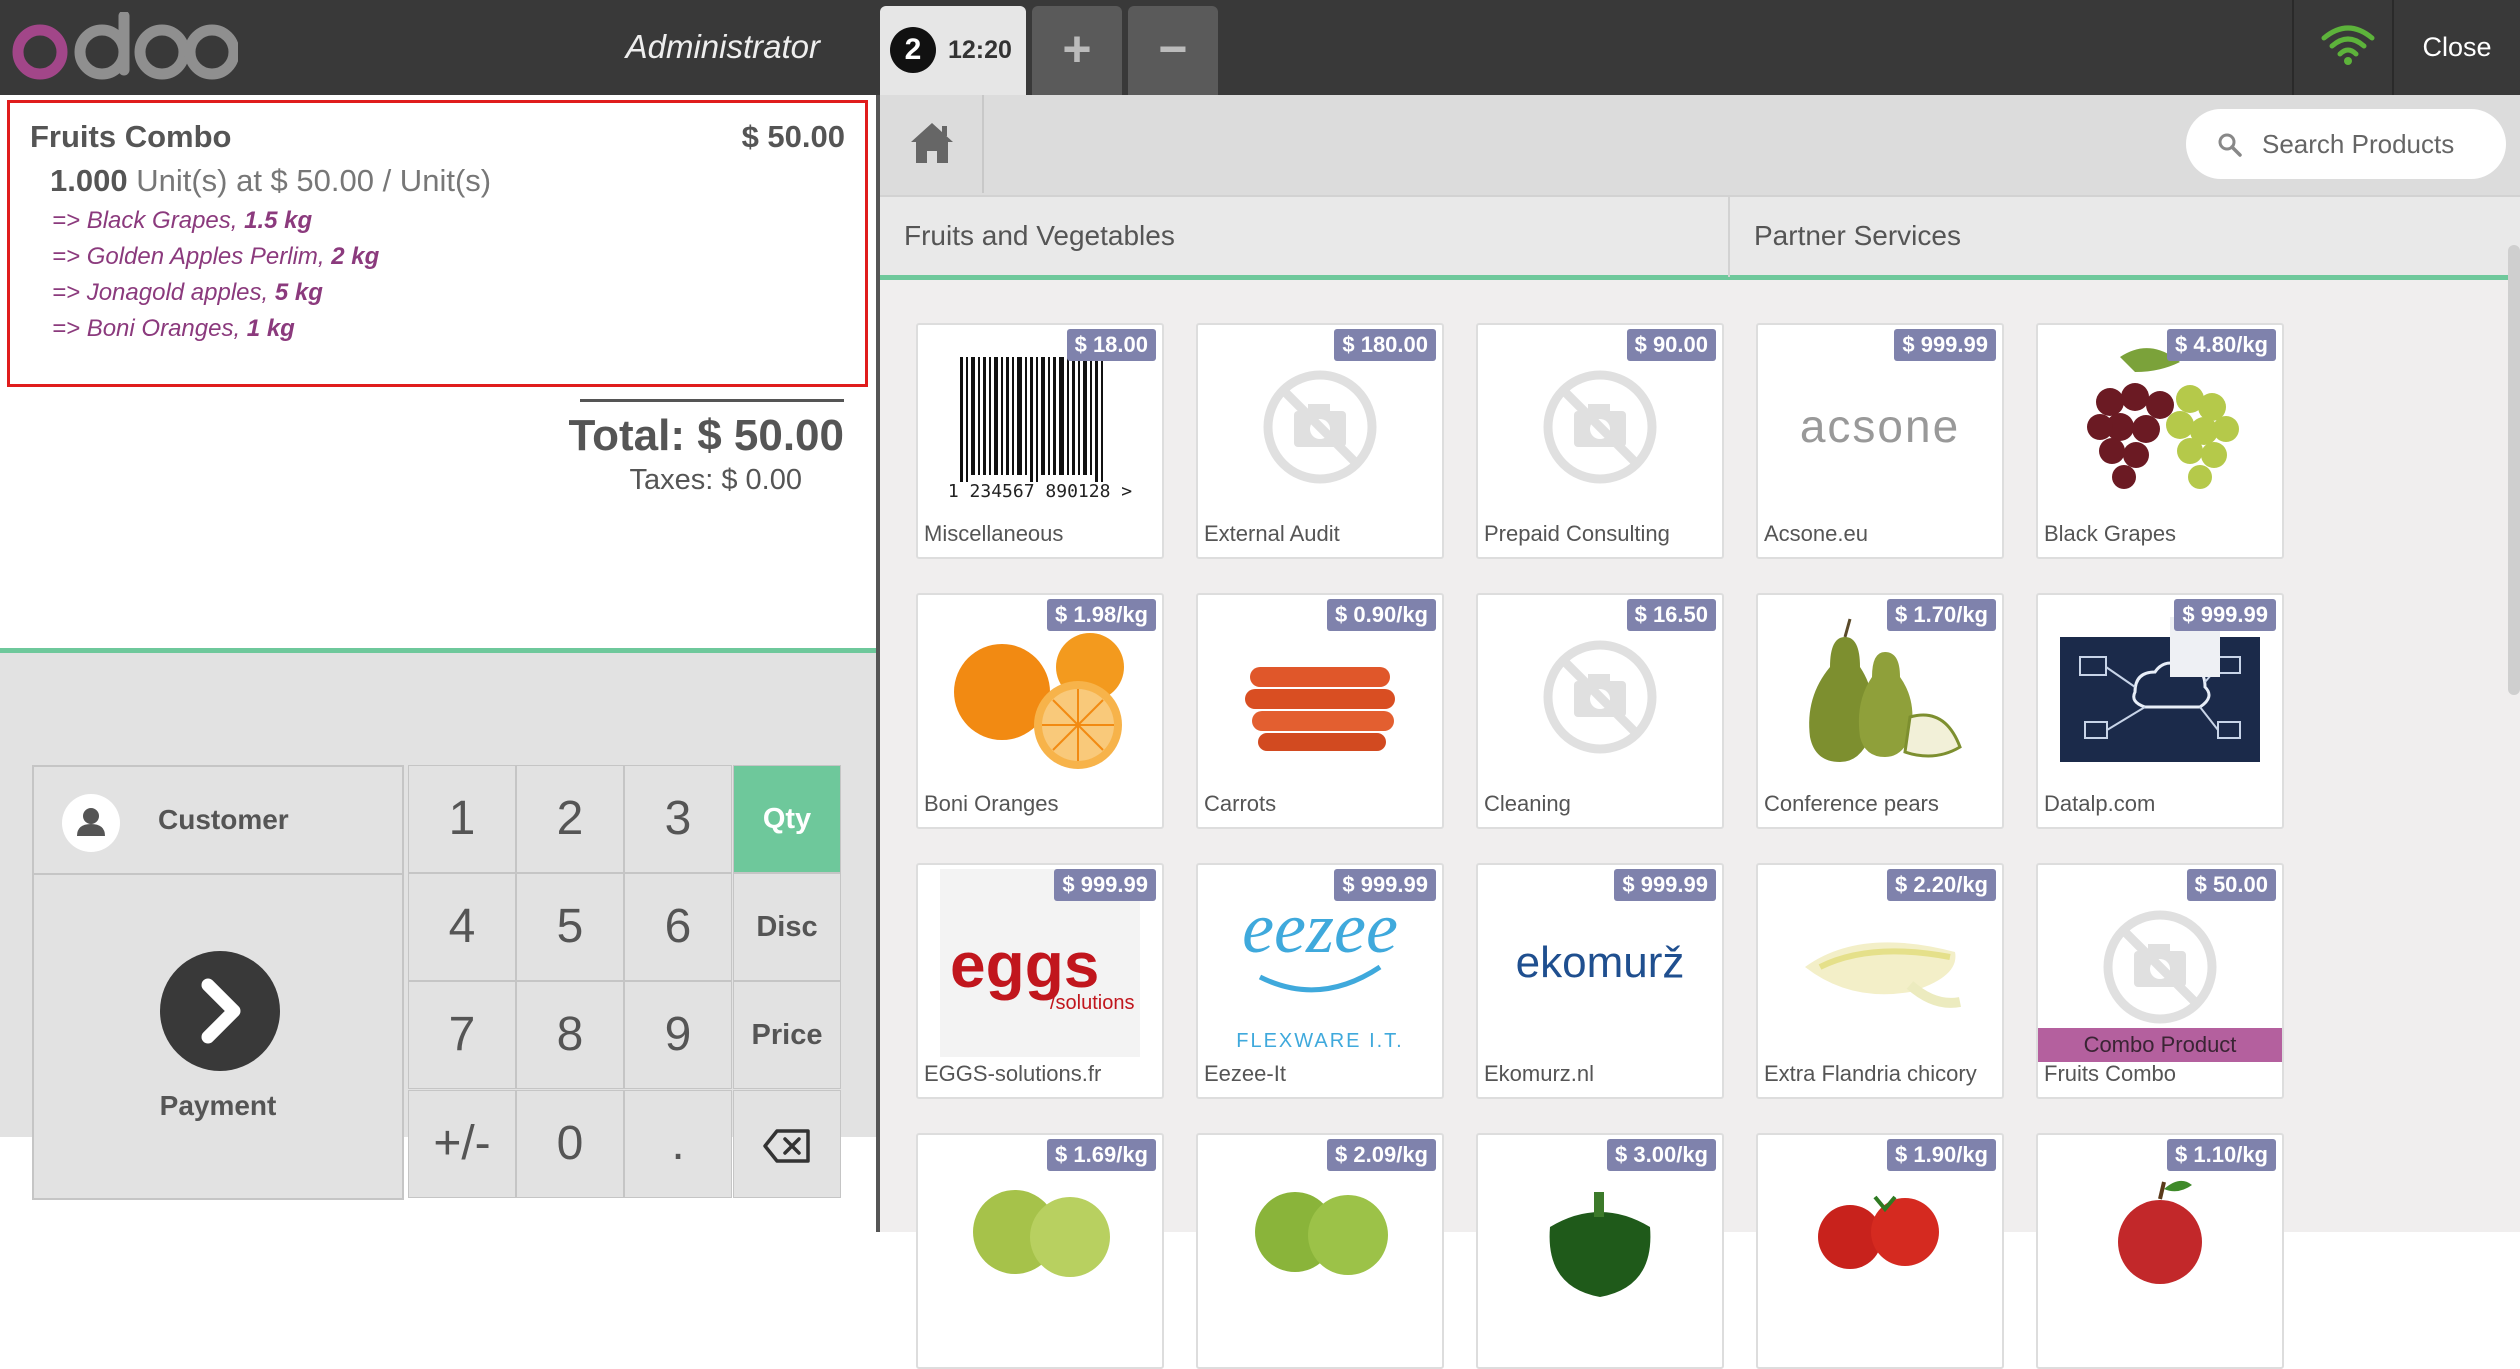  Describe the element at coordinates (2160, 441) in the screenshot. I see `product-card-black-grapes: $ 4.80/kg Black Grapes` at that location.